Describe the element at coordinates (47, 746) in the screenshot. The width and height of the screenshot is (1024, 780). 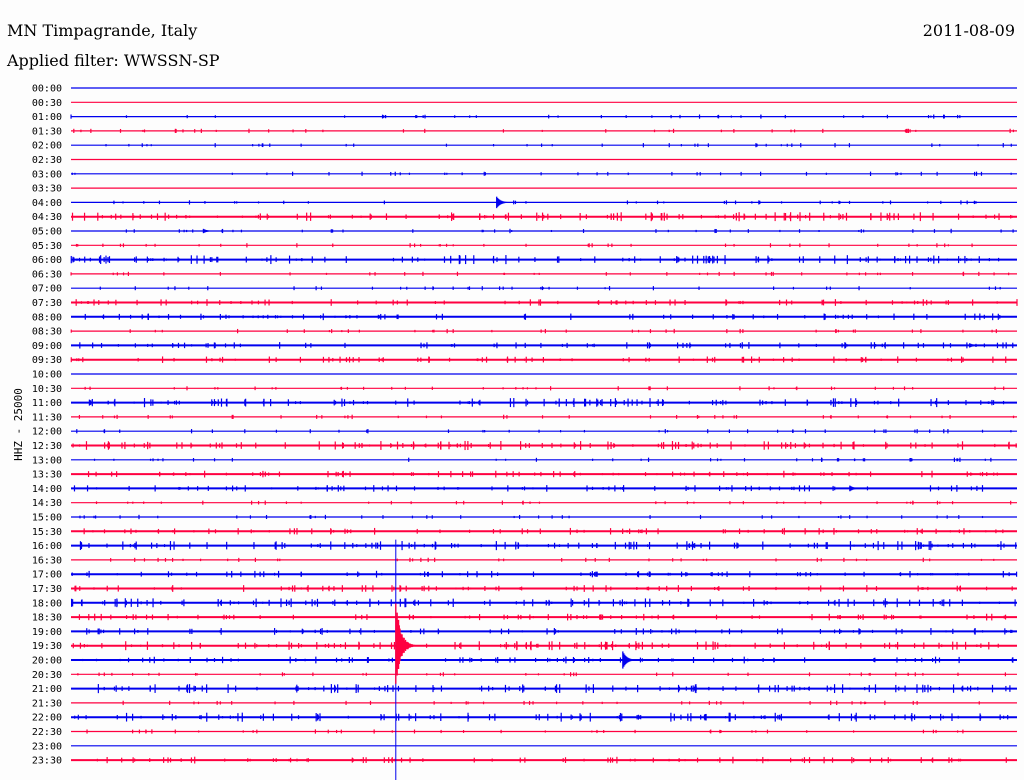
I see `row-time-label: 23:00` at that location.